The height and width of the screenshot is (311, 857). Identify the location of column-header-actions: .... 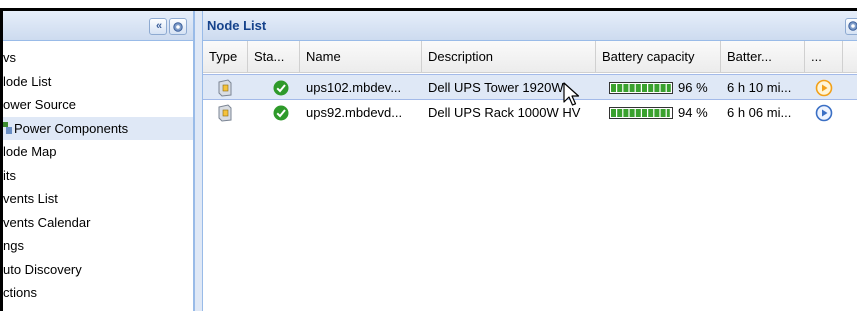
(824, 56).